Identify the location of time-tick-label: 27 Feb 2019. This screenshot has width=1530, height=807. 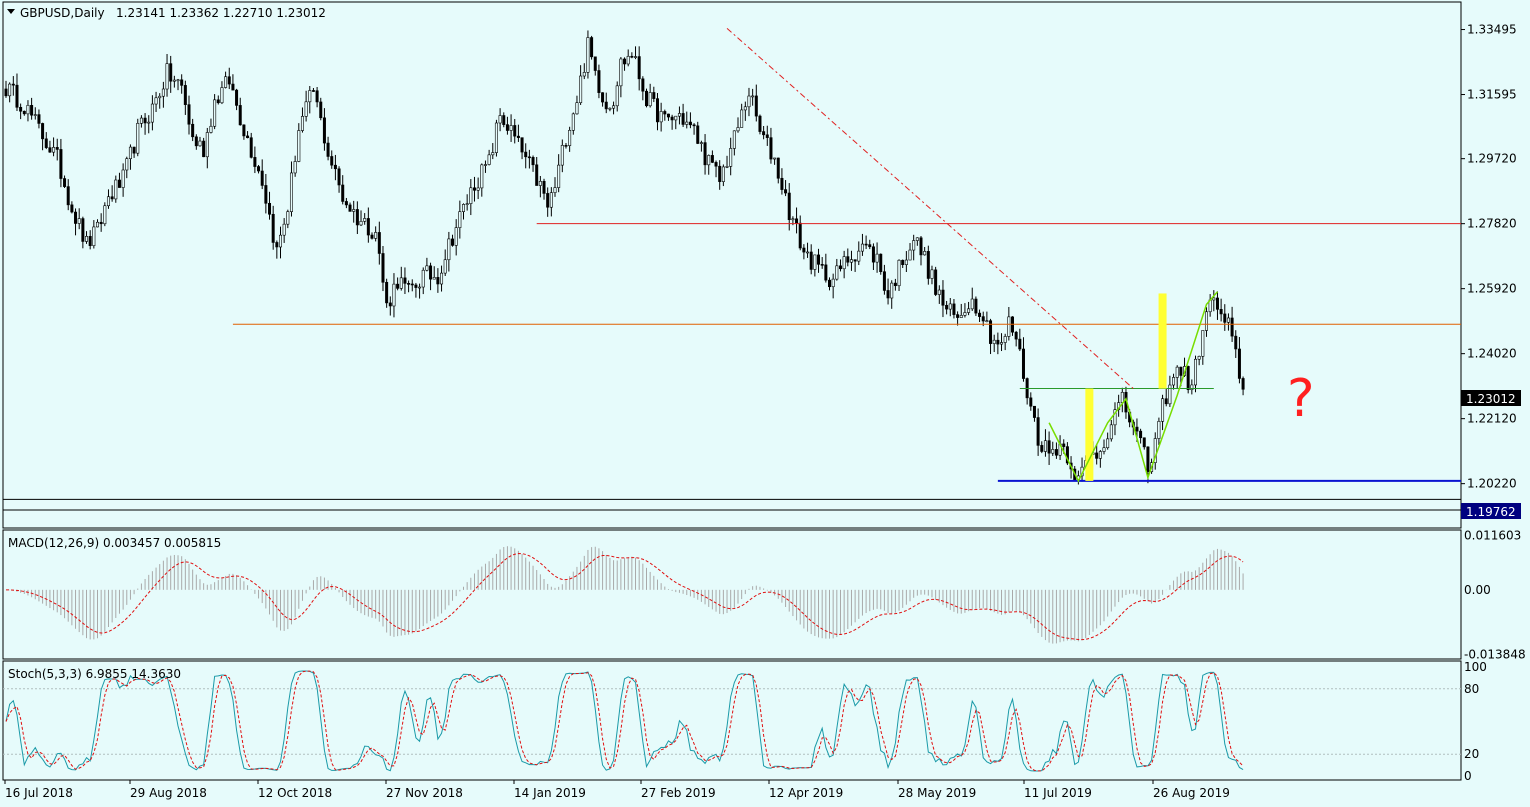
(678, 793).